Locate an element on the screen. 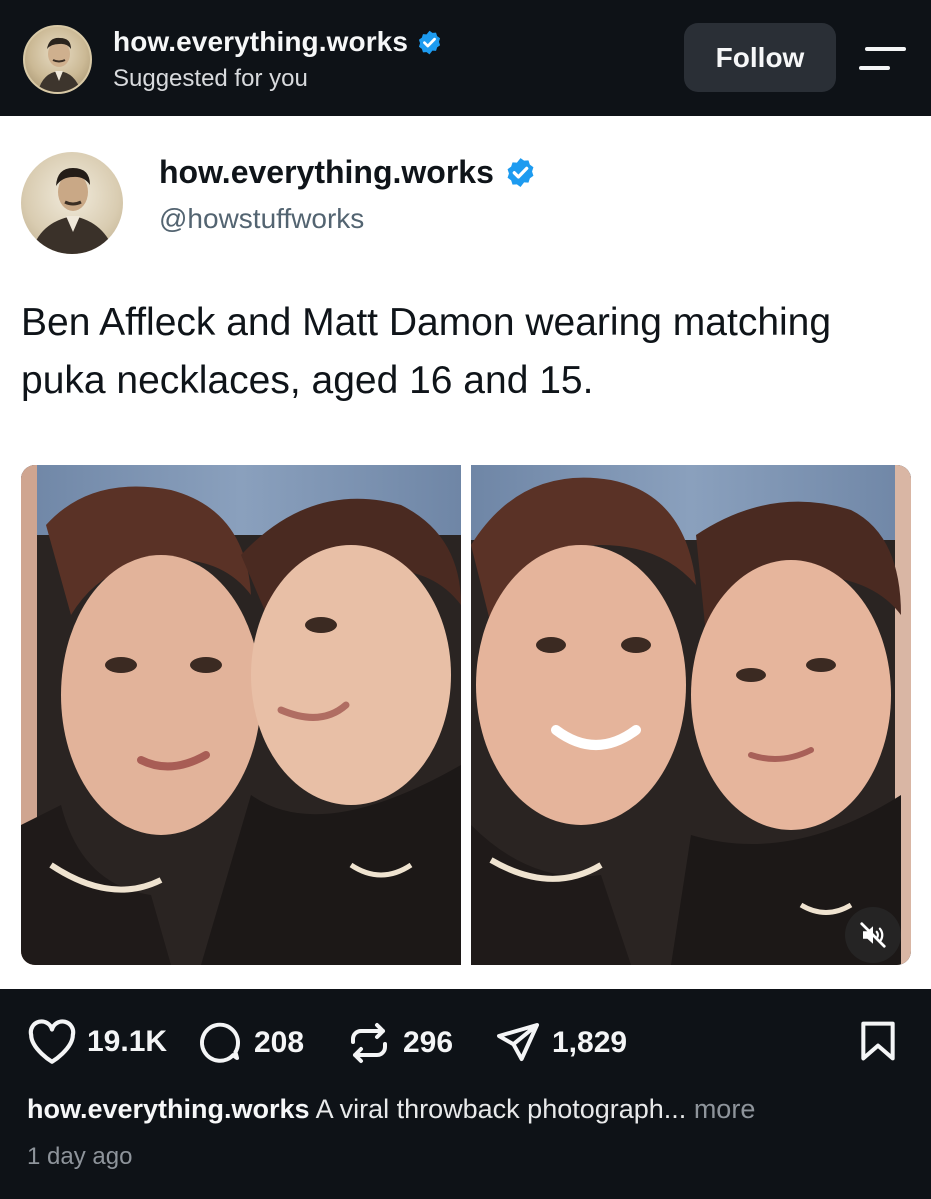 The image size is (931, 1199). mute-button is located at coordinates (873, 935).